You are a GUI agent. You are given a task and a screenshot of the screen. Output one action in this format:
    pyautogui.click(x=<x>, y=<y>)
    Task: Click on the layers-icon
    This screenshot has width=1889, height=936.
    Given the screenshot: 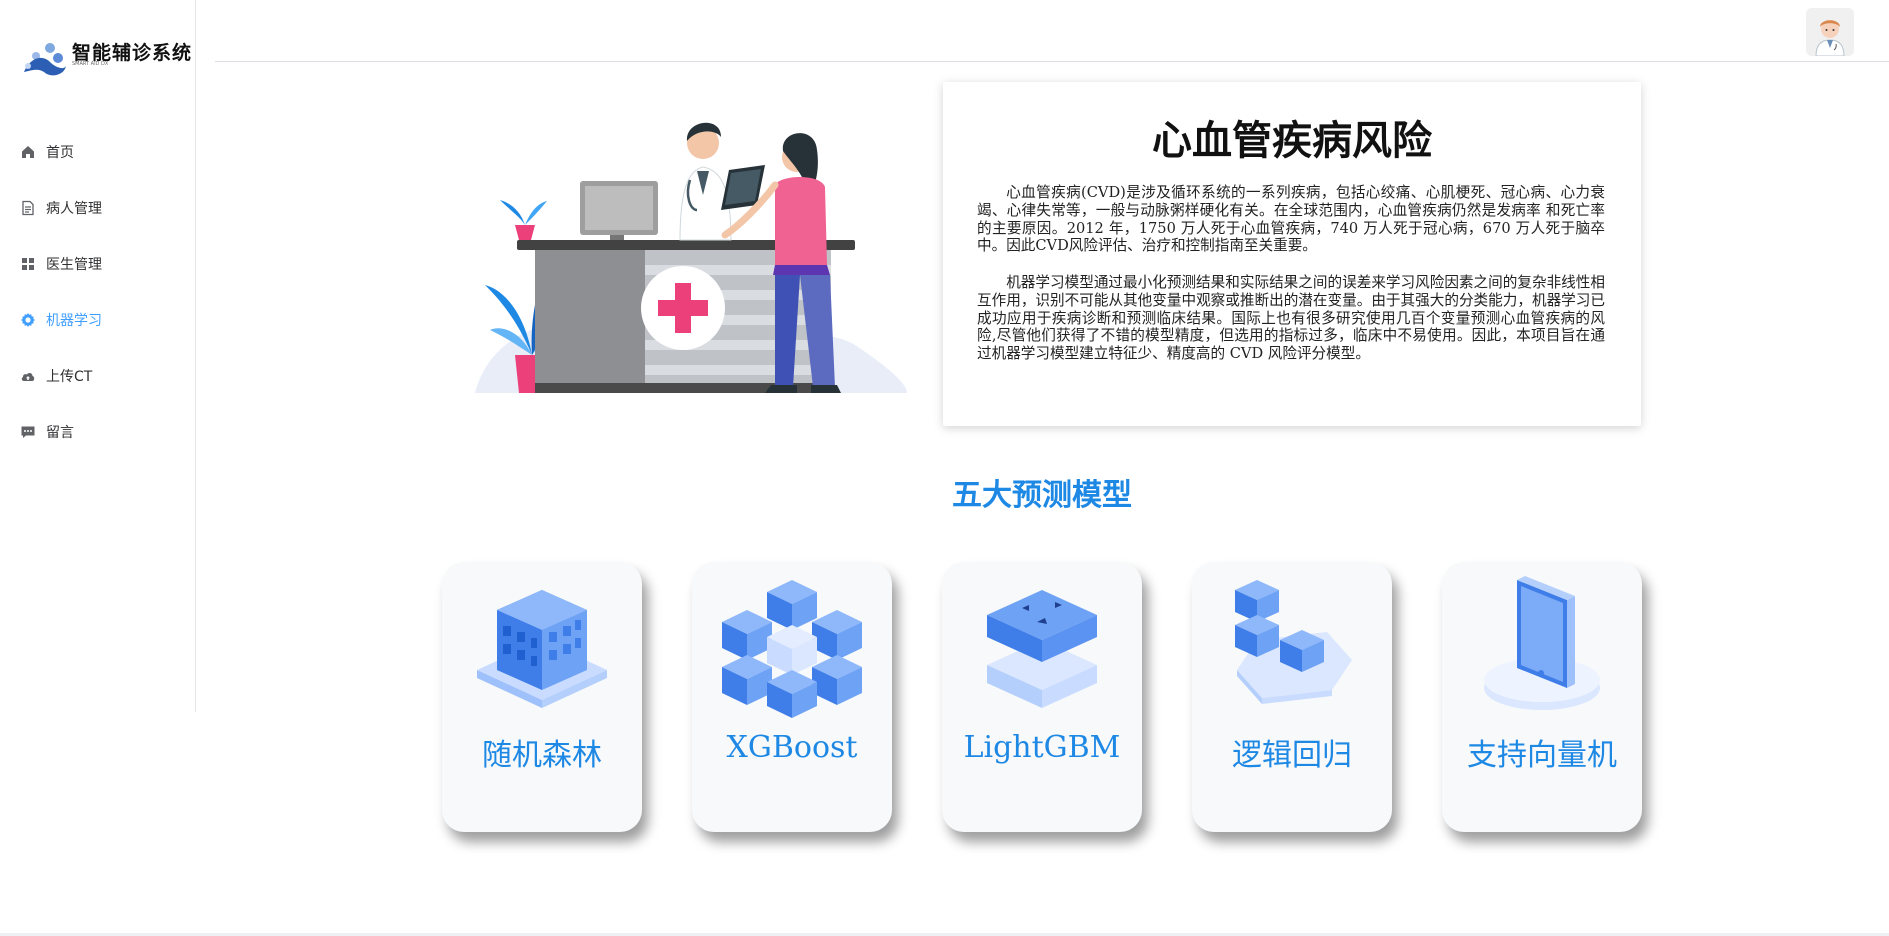 What is the action you would take?
    pyautogui.click(x=1042, y=649)
    